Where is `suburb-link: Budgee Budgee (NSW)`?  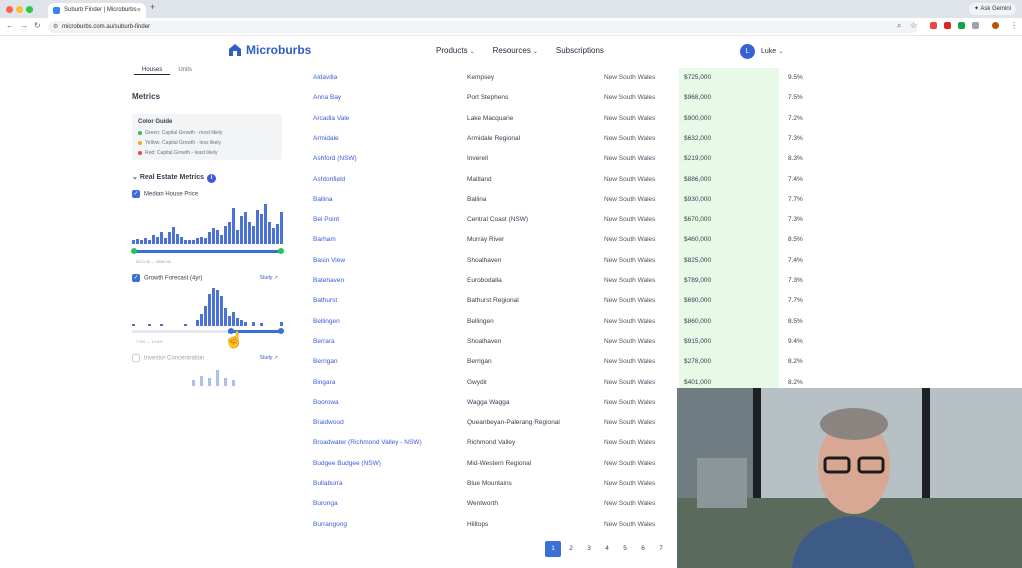
suburb-link: Budgee Budgee (NSW) is located at coordinates (347, 464).